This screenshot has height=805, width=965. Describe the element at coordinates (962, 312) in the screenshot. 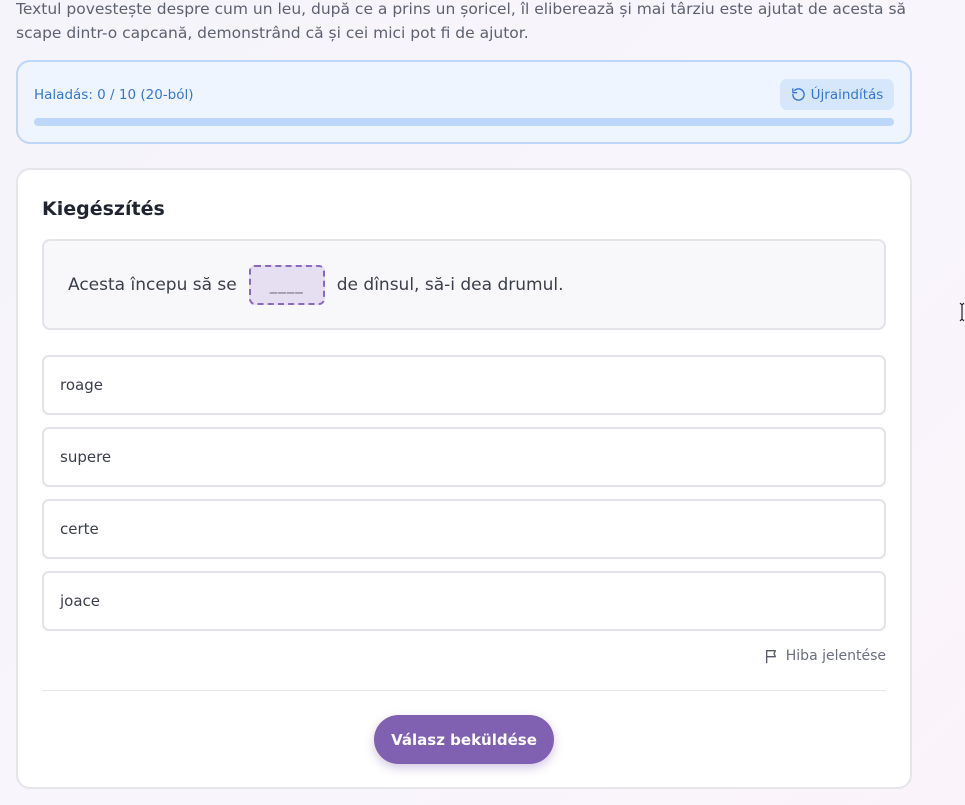

I see `text-cursor-icon` at that location.